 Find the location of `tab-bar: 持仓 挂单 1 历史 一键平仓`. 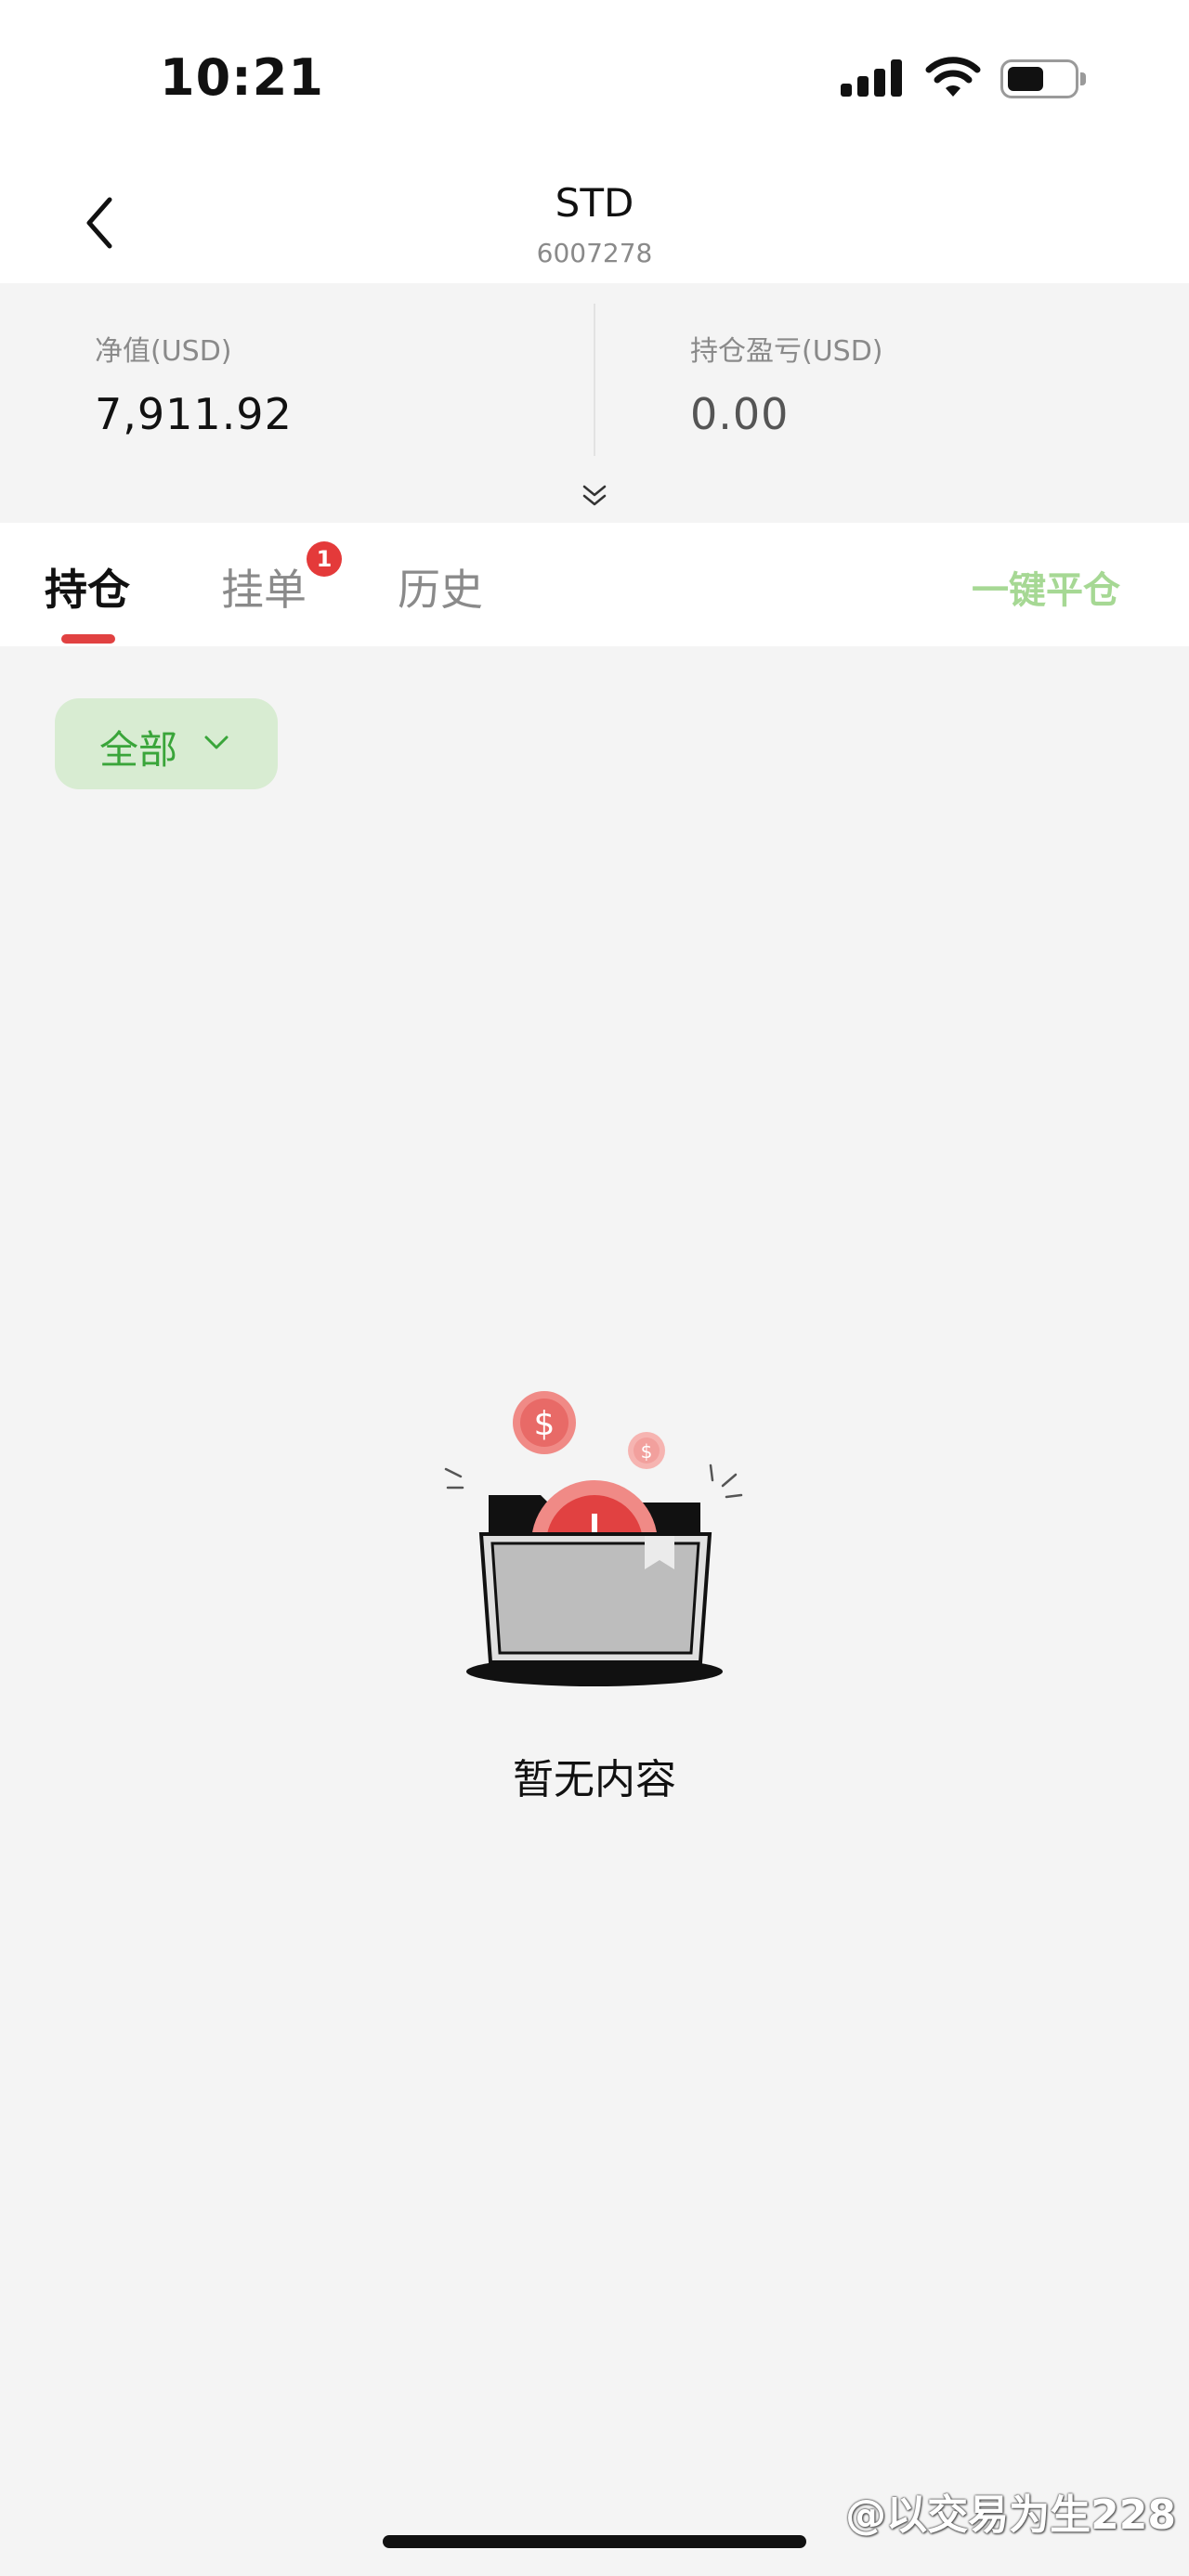

tab-bar: 持仓 挂单 1 历史 一键平仓 is located at coordinates (594, 584).